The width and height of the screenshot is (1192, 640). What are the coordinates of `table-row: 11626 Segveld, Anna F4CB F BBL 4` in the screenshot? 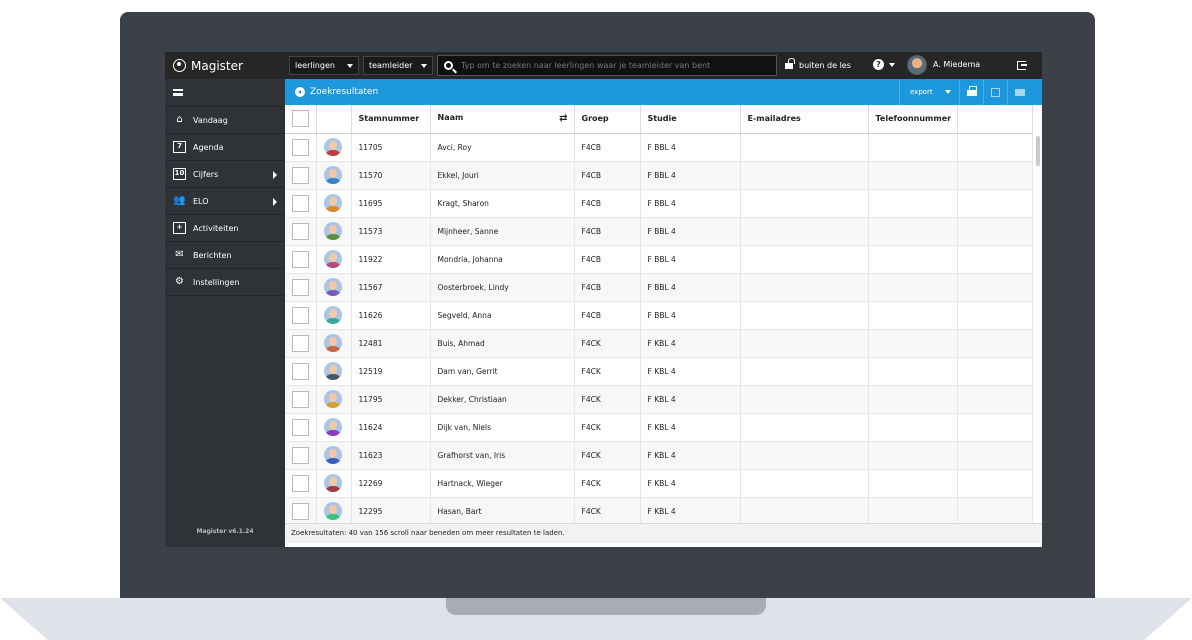 It's located at (659, 315).